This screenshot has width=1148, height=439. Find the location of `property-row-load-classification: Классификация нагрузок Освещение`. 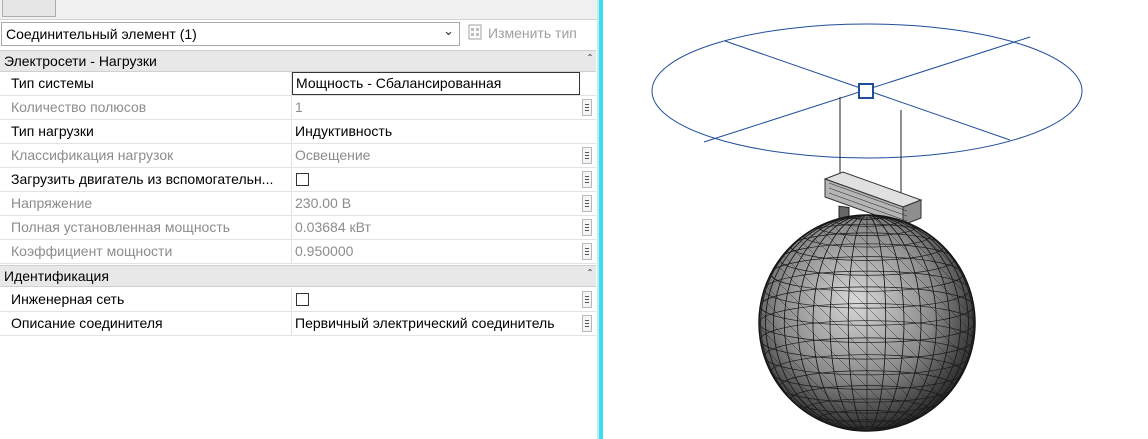

property-row-load-classification: Классификация нагрузок Освещение is located at coordinates (298, 156).